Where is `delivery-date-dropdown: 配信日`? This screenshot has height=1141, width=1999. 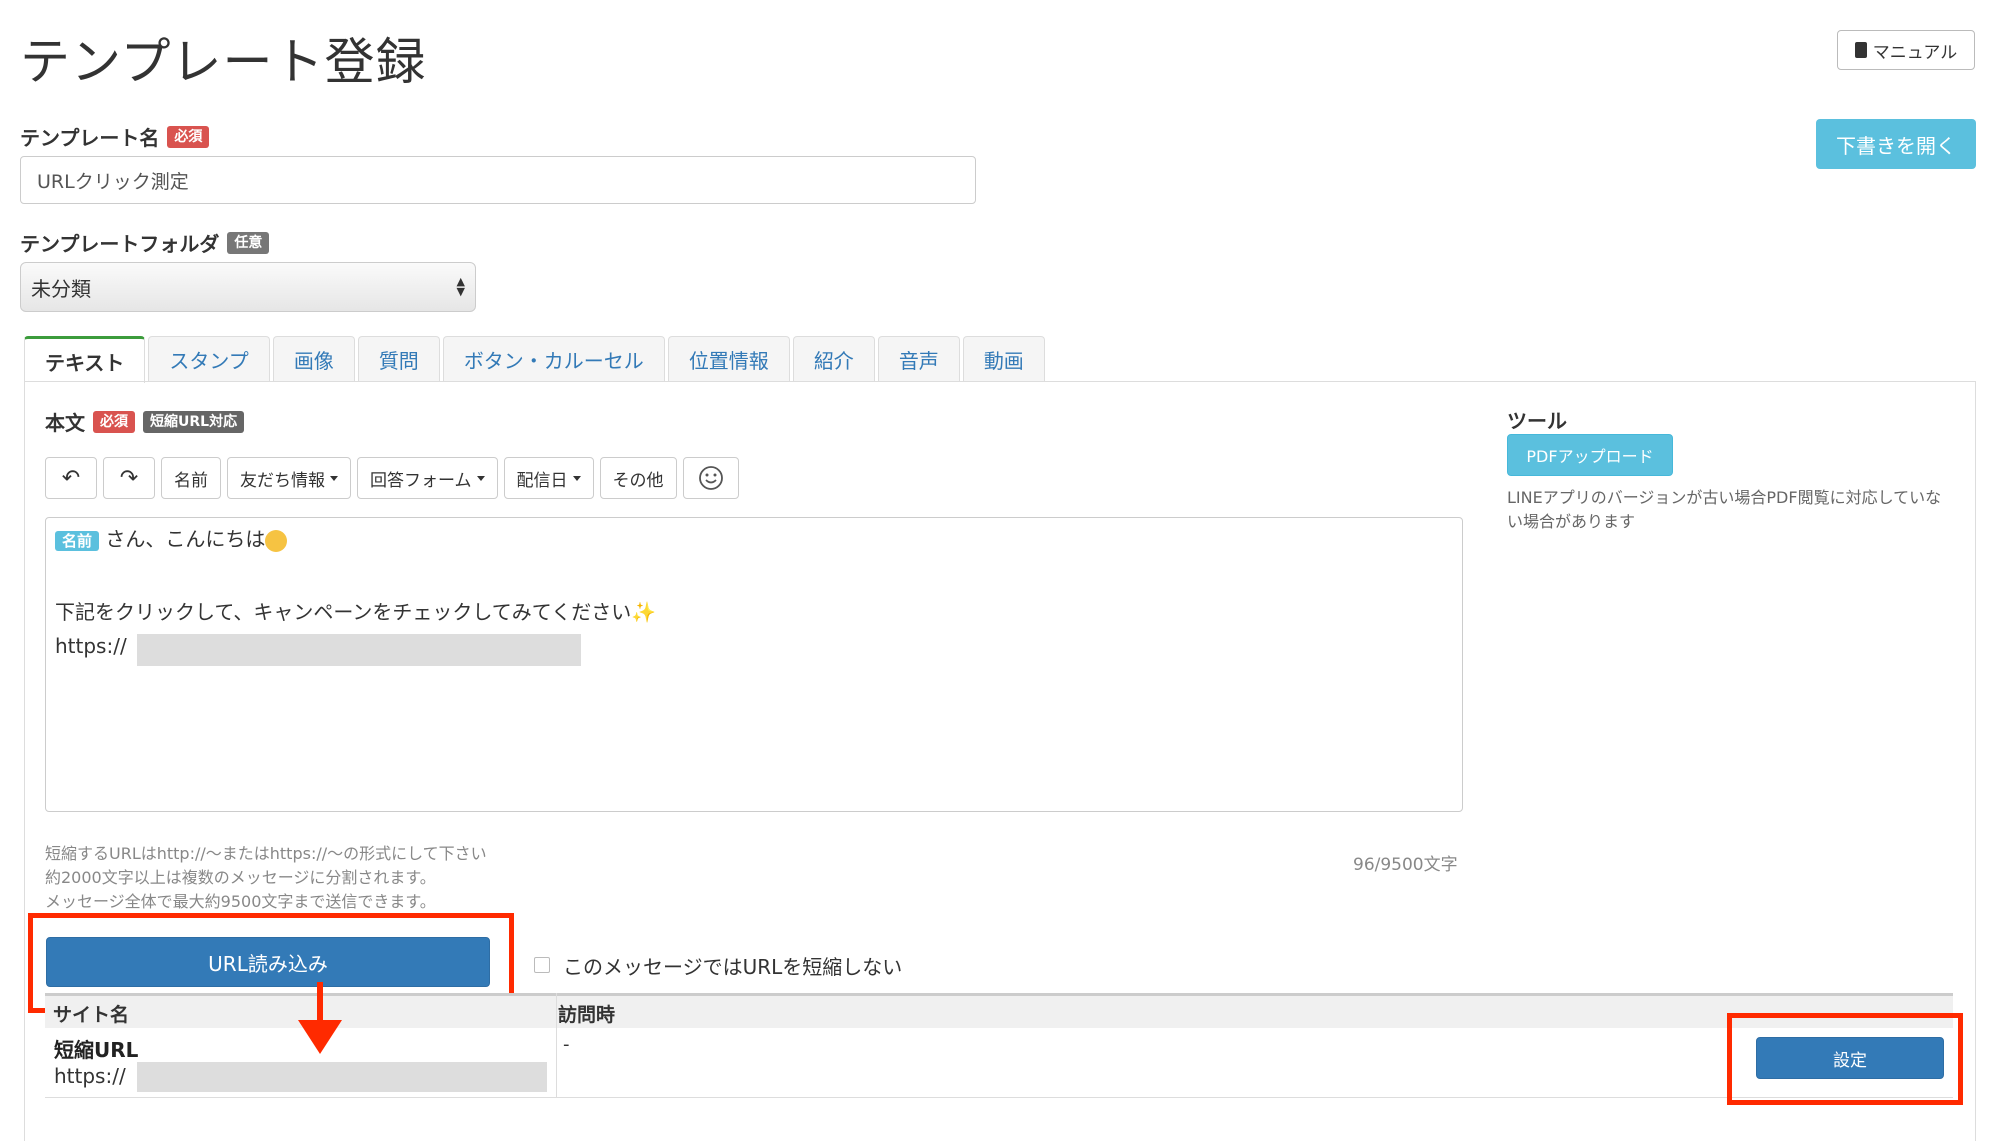
delivery-date-dropdown: 配信日 is located at coordinates (548, 478).